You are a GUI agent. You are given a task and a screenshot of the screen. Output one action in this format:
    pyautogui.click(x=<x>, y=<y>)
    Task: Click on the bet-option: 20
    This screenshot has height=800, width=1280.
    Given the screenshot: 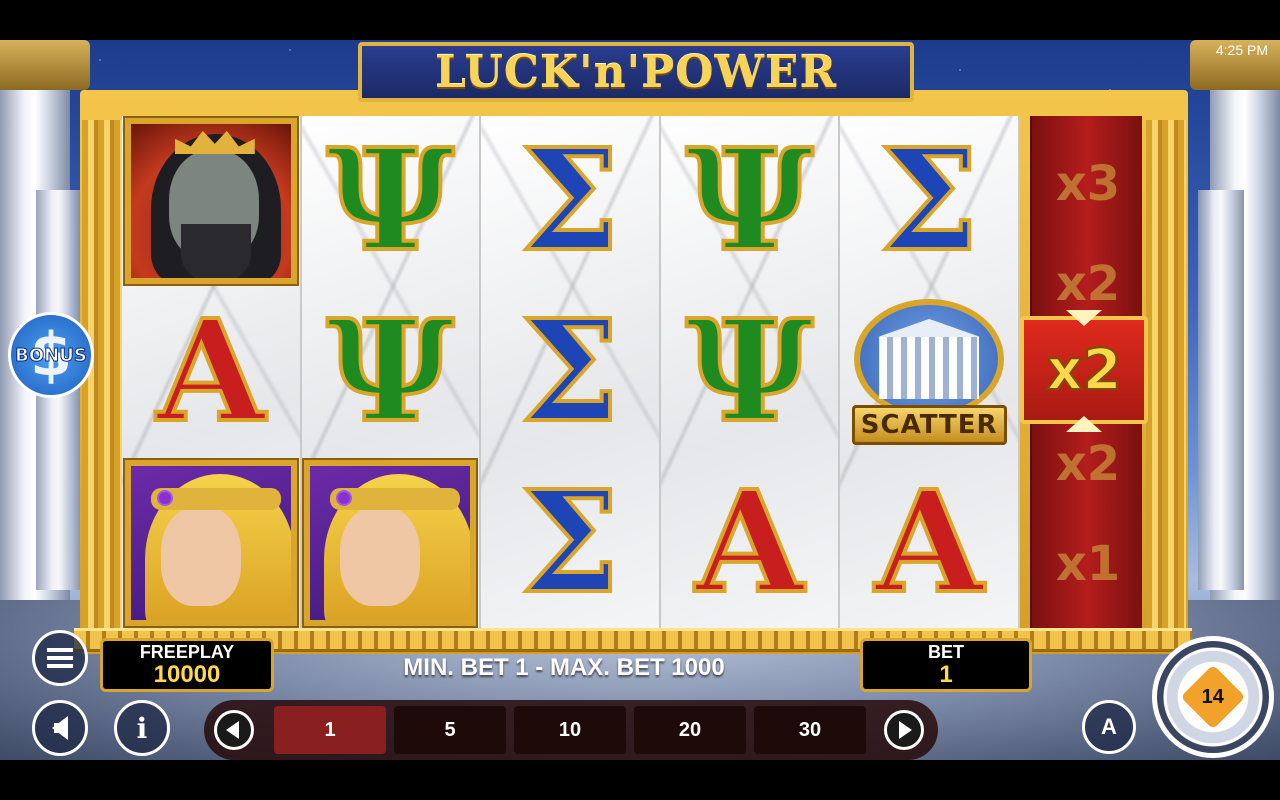 What is the action you would take?
    pyautogui.click(x=690, y=730)
    